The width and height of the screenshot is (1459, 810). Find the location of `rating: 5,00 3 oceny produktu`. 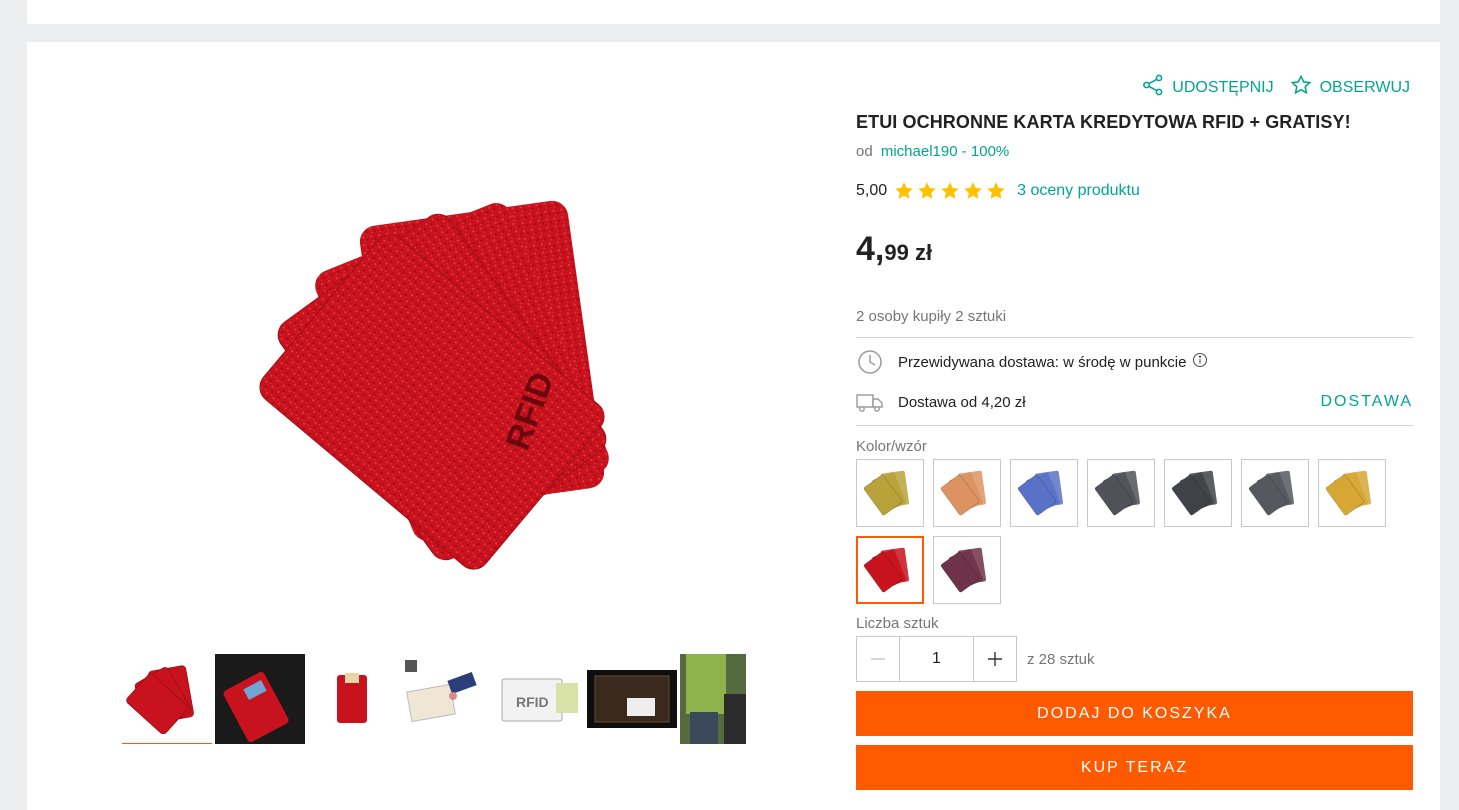

rating: 5,00 3 oceny produktu is located at coordinates (998, 191).